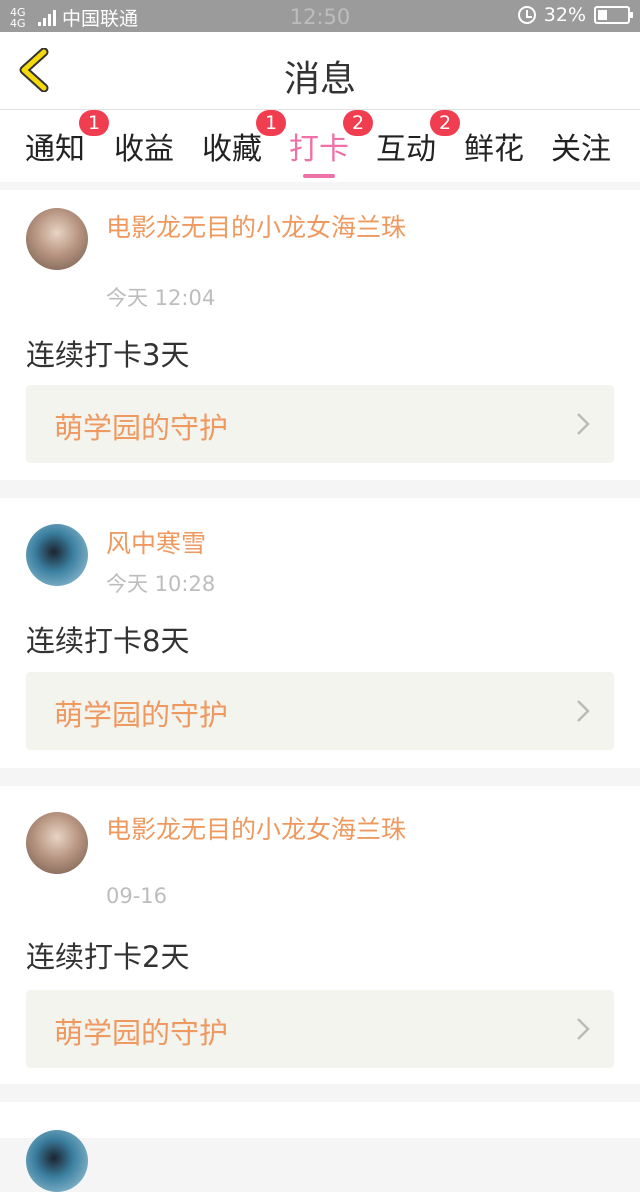  I want to click on tab-interaction: 互动 2, so click(418, 139).